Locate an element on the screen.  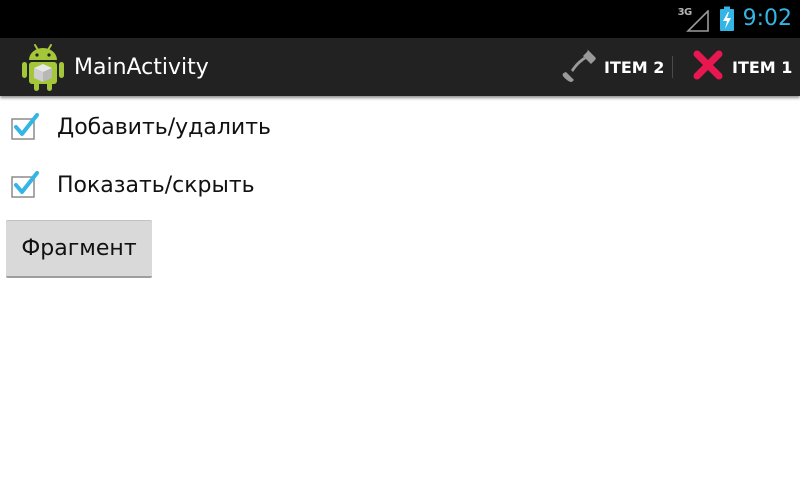
signal-icon: 3G is located at coordinates (694, 19).